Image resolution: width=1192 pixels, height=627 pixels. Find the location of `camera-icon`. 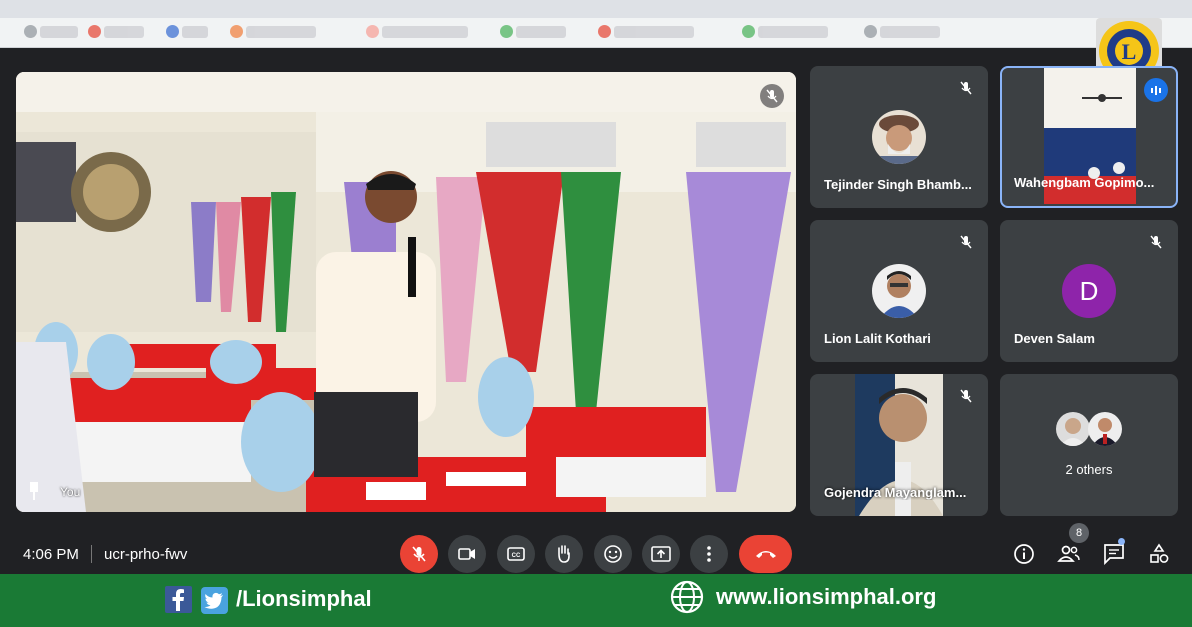

camera-icon is located at coordinates (466, 554).